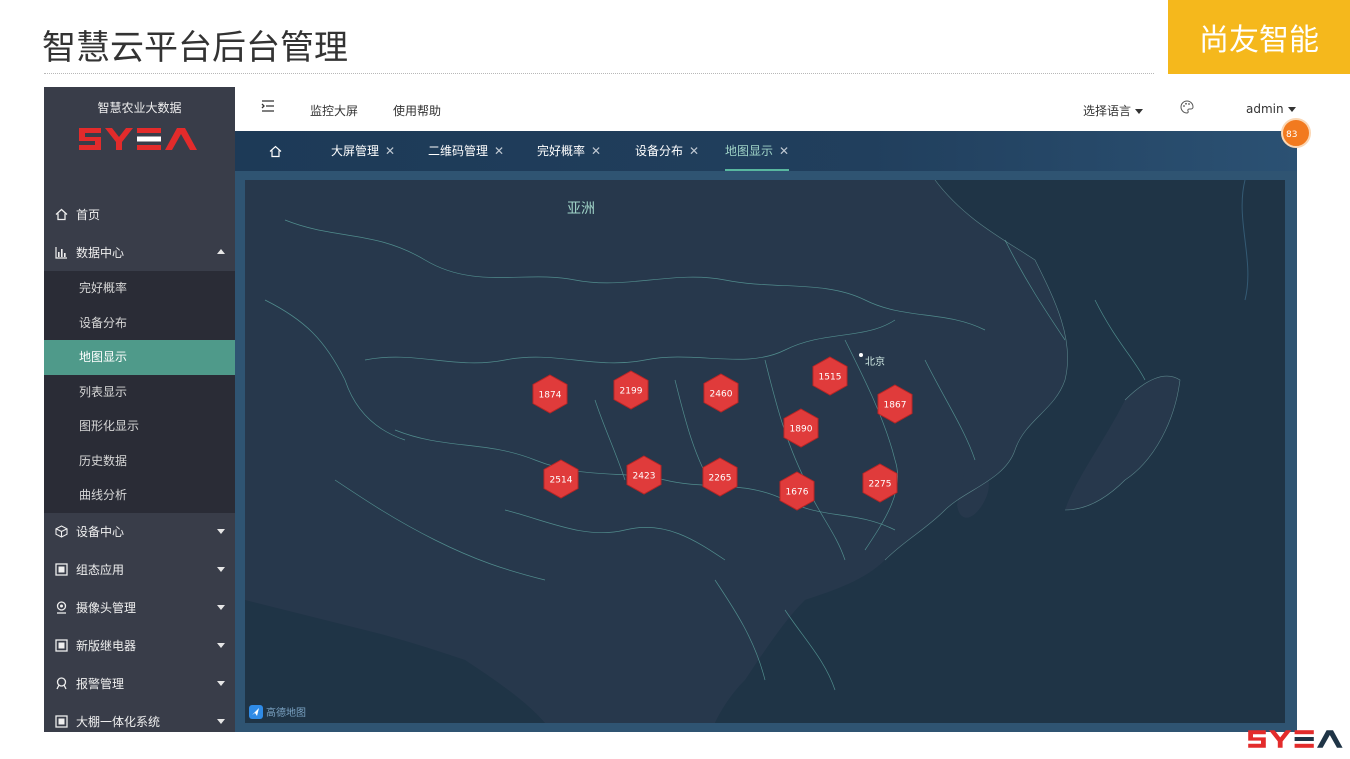  I want to click on sidebar-item-label: 大棚一体化系统, so click(118, 722).